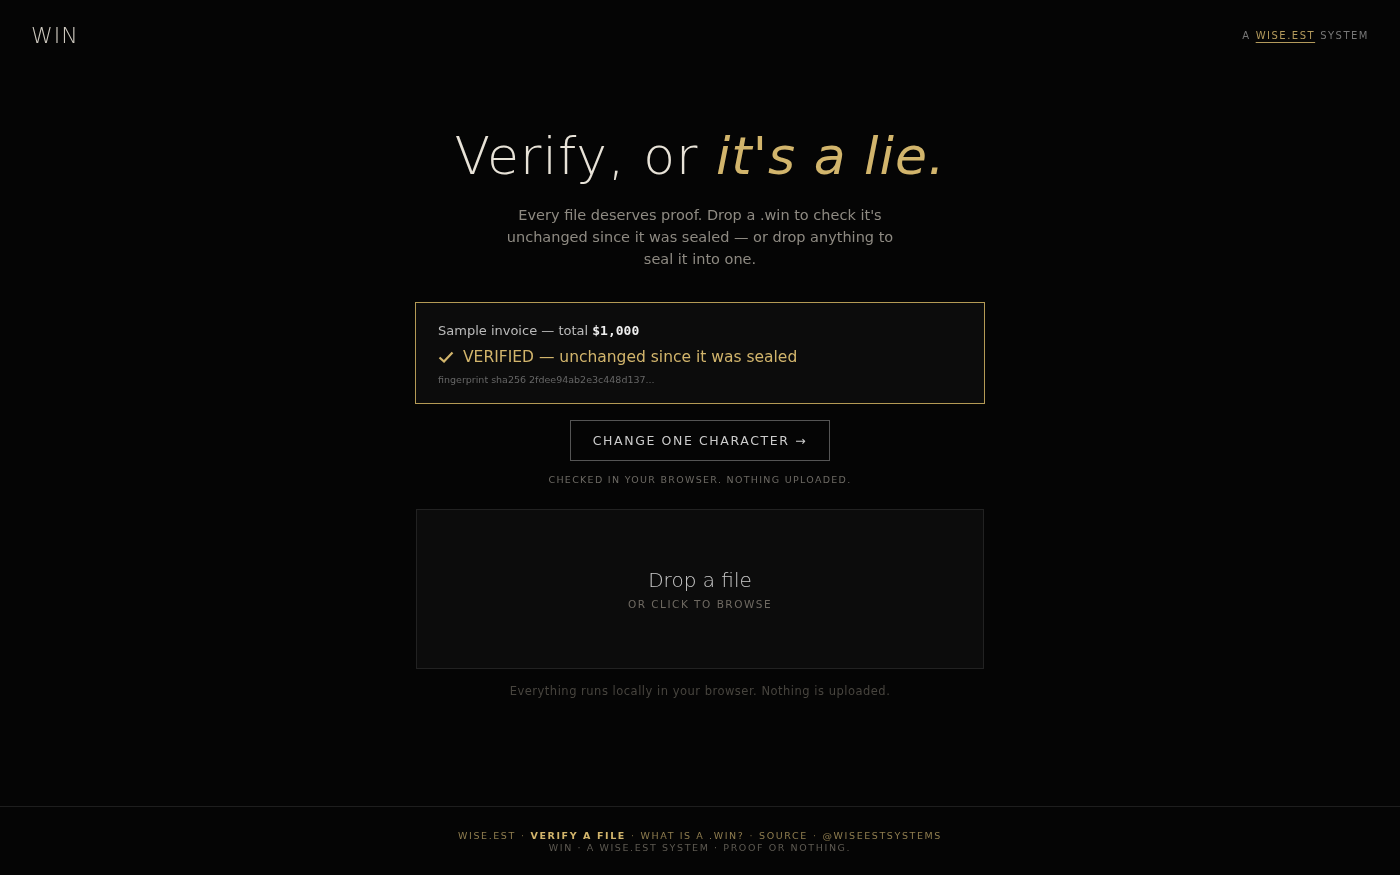 This screenshot has height=875, width=1400. What do you see at coordinates (1344, 35) in the screenshot?
I see `tagline-text: SYSTEM` at bounding box center [1344, 35].